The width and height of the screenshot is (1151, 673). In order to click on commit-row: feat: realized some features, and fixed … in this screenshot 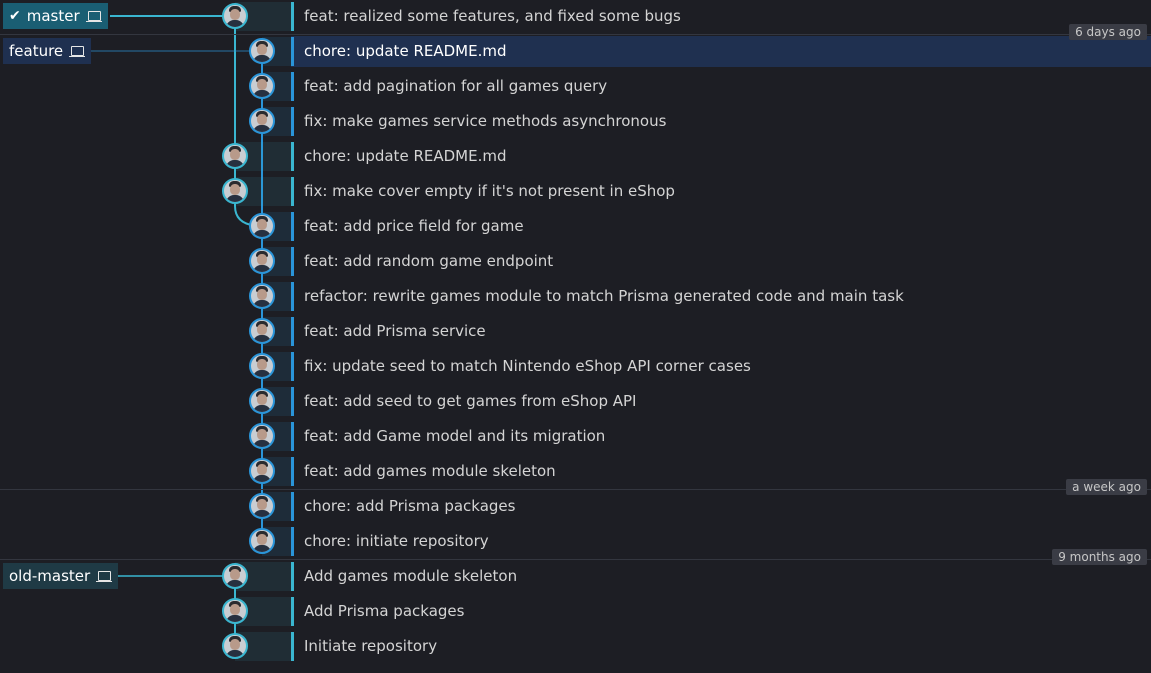, I will do `click(575, 17)`.